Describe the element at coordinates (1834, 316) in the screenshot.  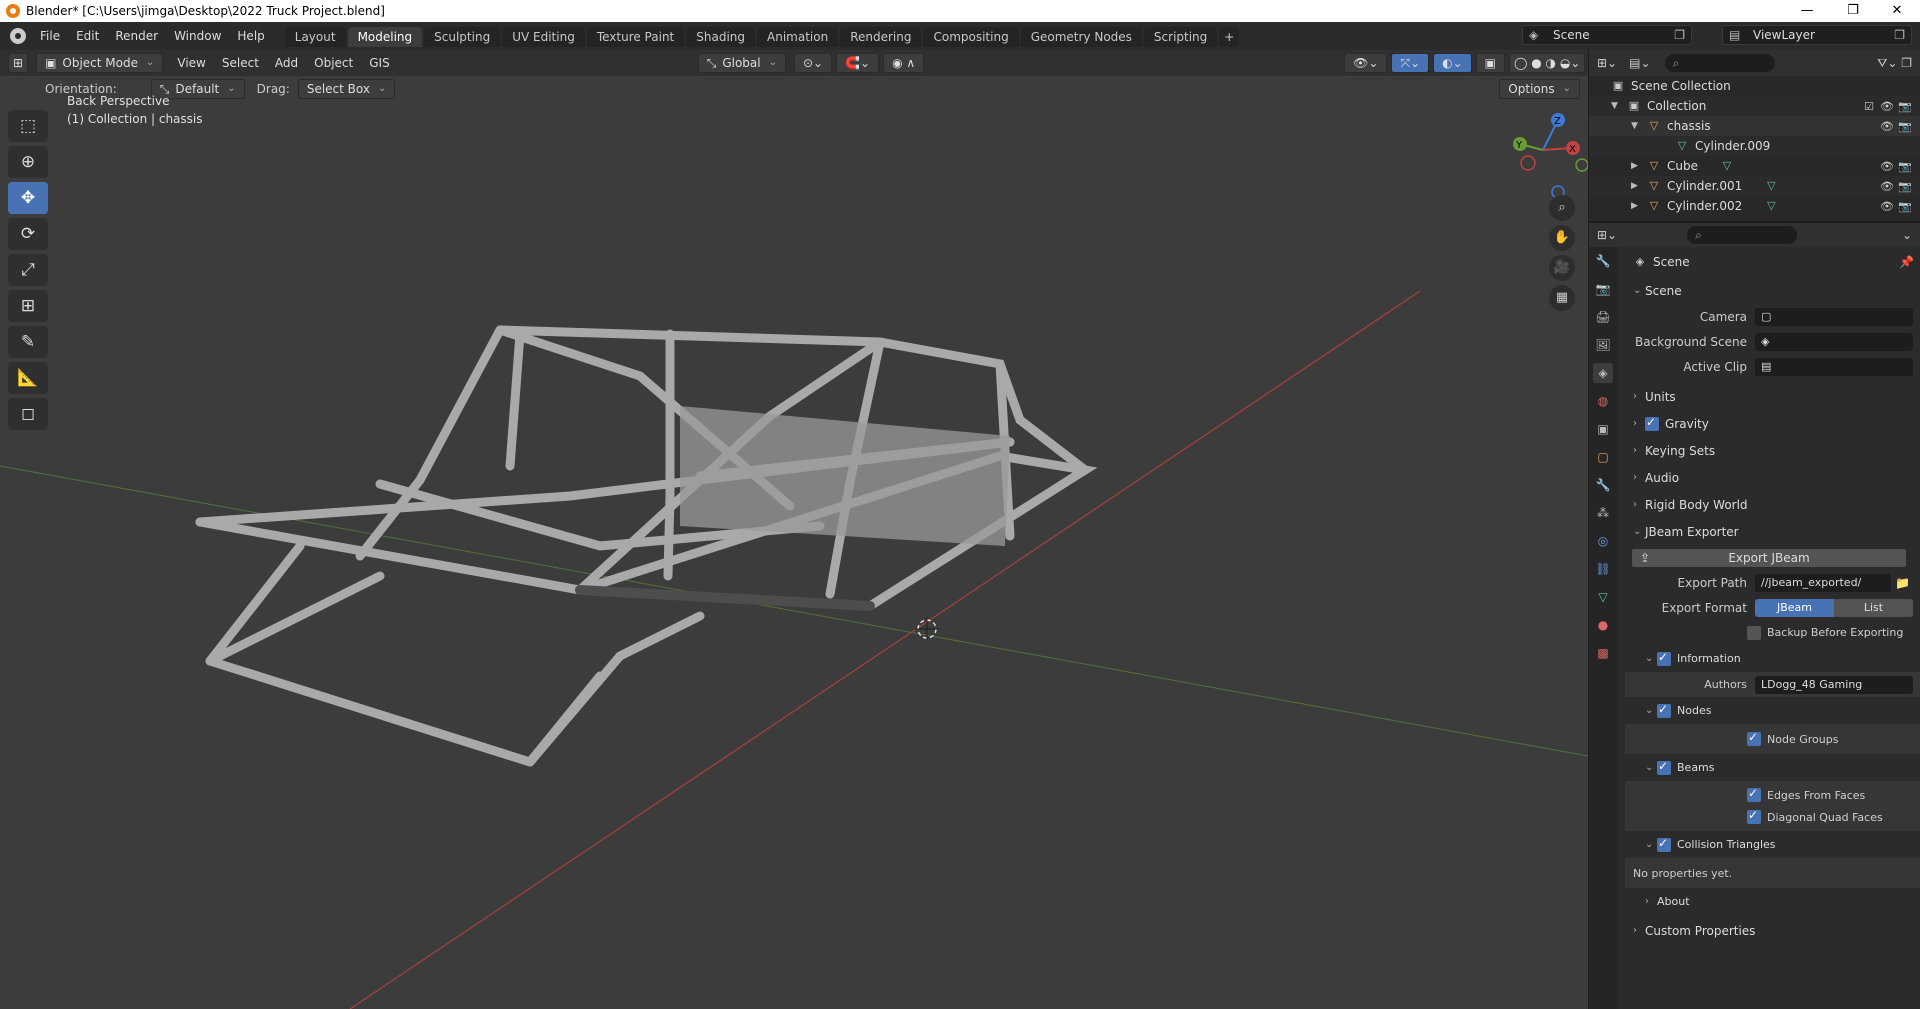
I see `camera-field: ▢` at that location.